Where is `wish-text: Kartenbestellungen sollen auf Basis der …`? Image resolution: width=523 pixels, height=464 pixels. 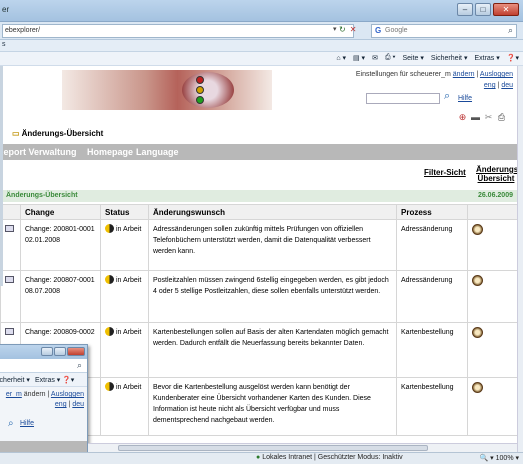
wish-text: Kartenbestellungen sollen auf Basis der … is located at coordinates (272, 350).